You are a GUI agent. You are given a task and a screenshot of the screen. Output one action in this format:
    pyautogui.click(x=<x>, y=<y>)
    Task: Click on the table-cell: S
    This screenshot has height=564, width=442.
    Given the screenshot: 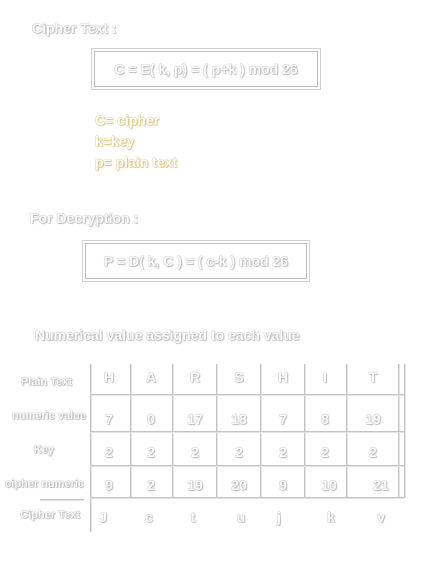 What is the action you would take?
    pyautogui.click(x=239, y=377)
    